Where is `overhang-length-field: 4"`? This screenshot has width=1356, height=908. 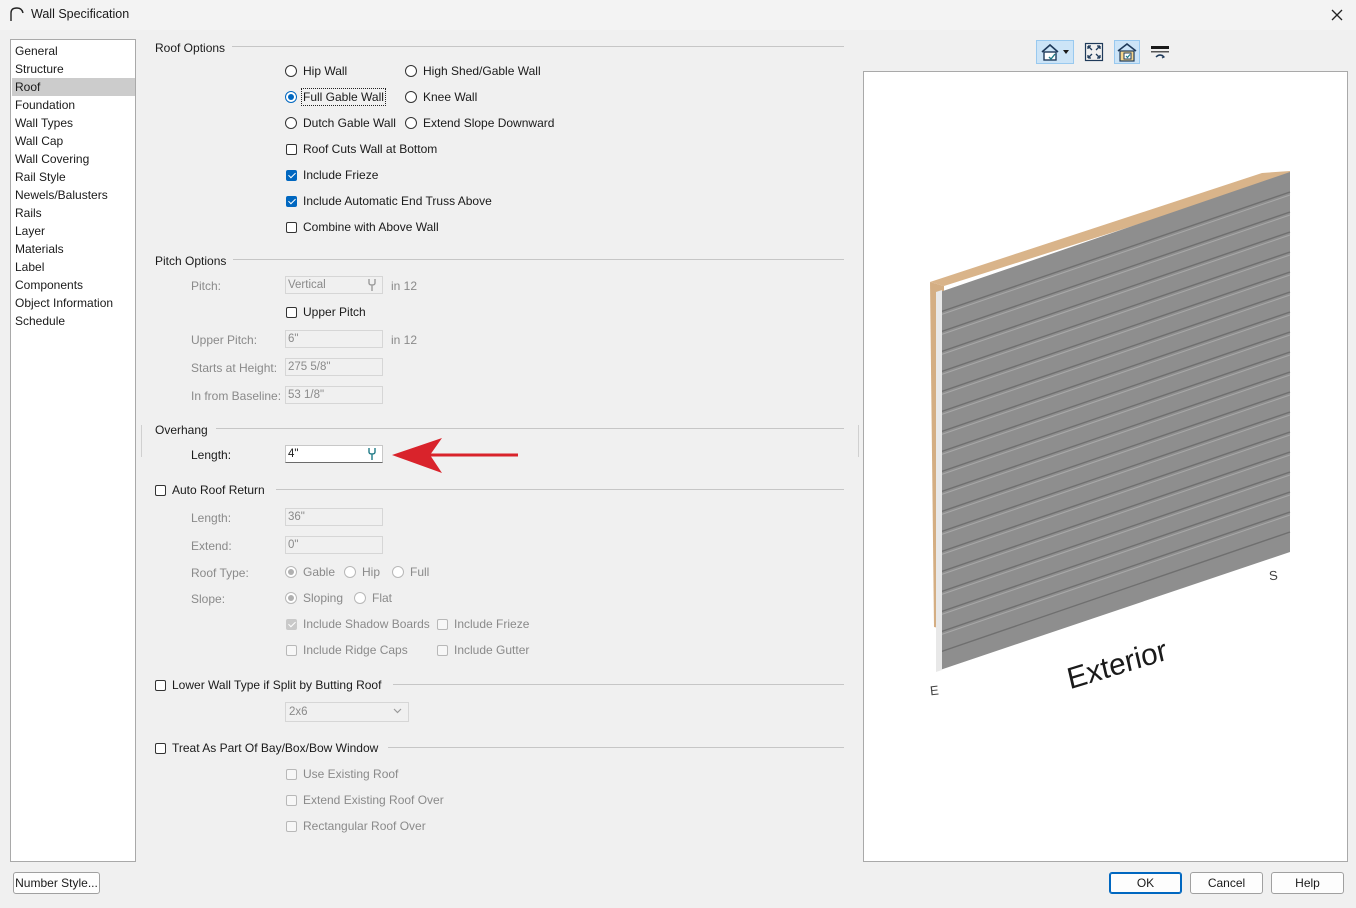 overhang-length-field: 4" is located at coordinates (334, 454).